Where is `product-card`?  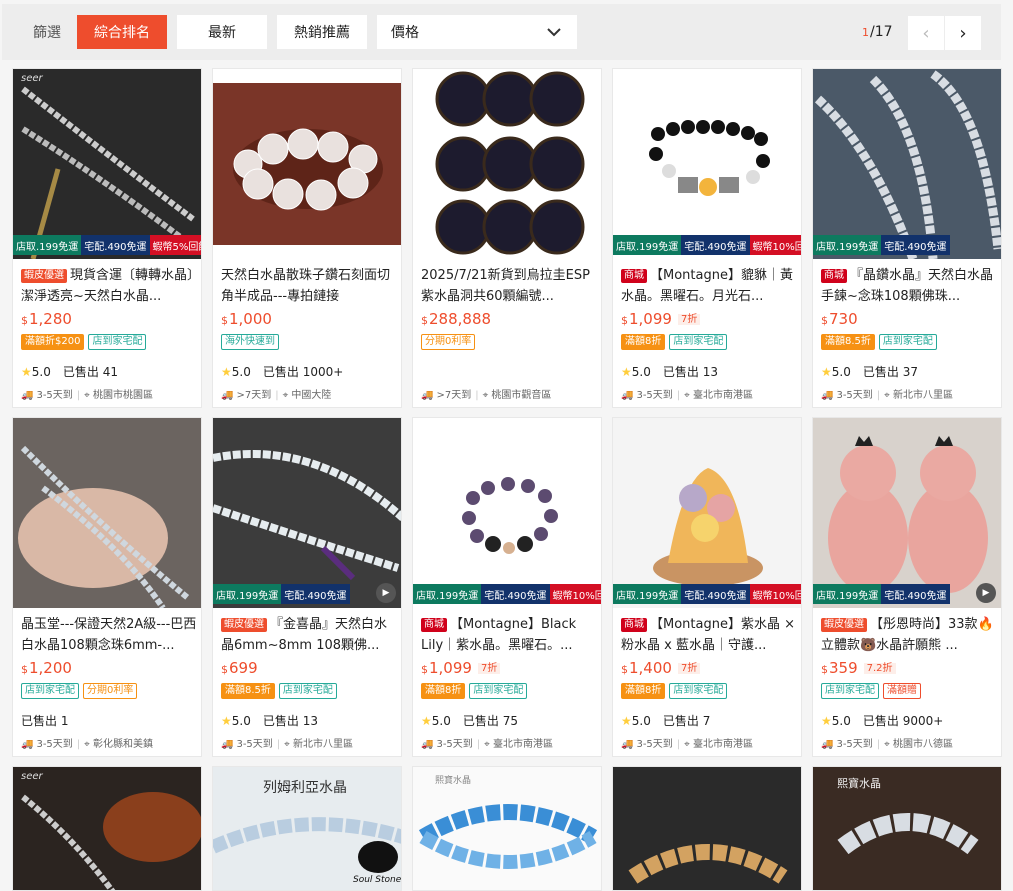 product-card is located at coordinates (707, 828).